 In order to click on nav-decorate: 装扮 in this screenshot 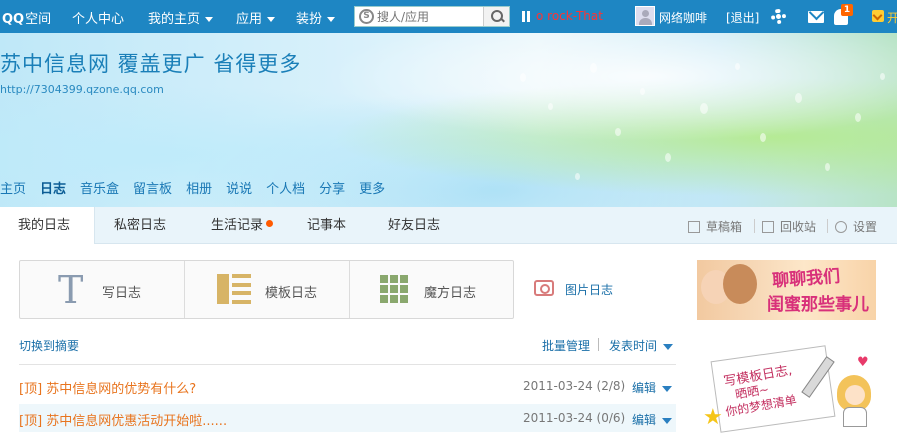, I will do `click(316, 17)`.